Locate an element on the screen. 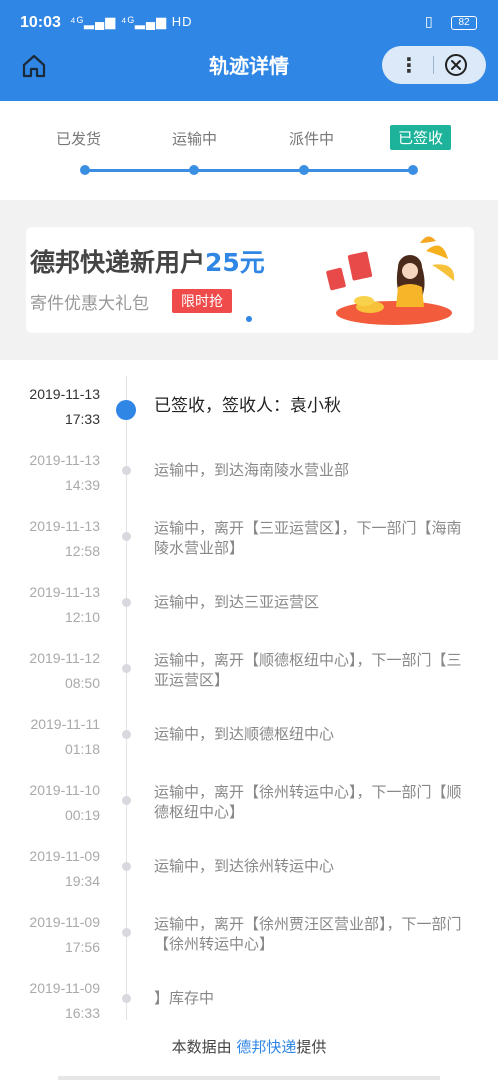  timeline-time: 00:19 is located at coordinates (82, 815).